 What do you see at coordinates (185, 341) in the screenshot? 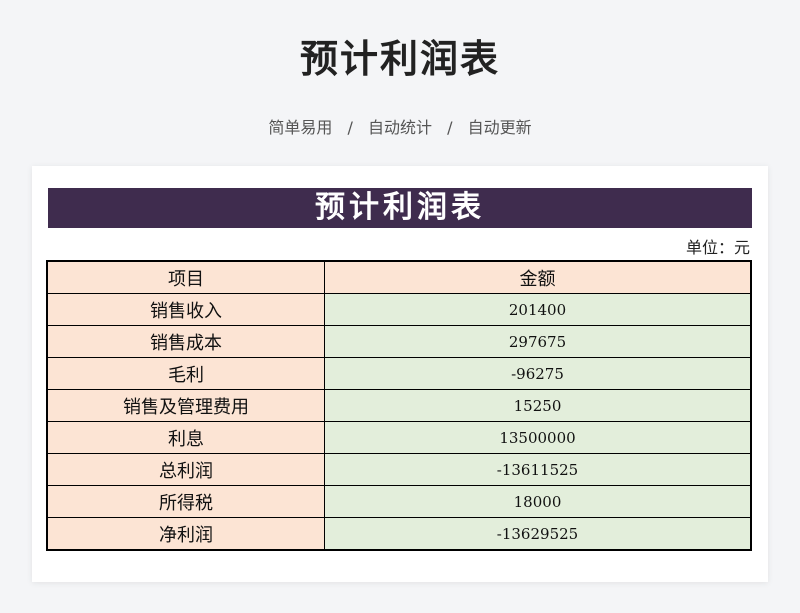
I see `row-item-cell: 销售成本` at bounding box center [185, 341].